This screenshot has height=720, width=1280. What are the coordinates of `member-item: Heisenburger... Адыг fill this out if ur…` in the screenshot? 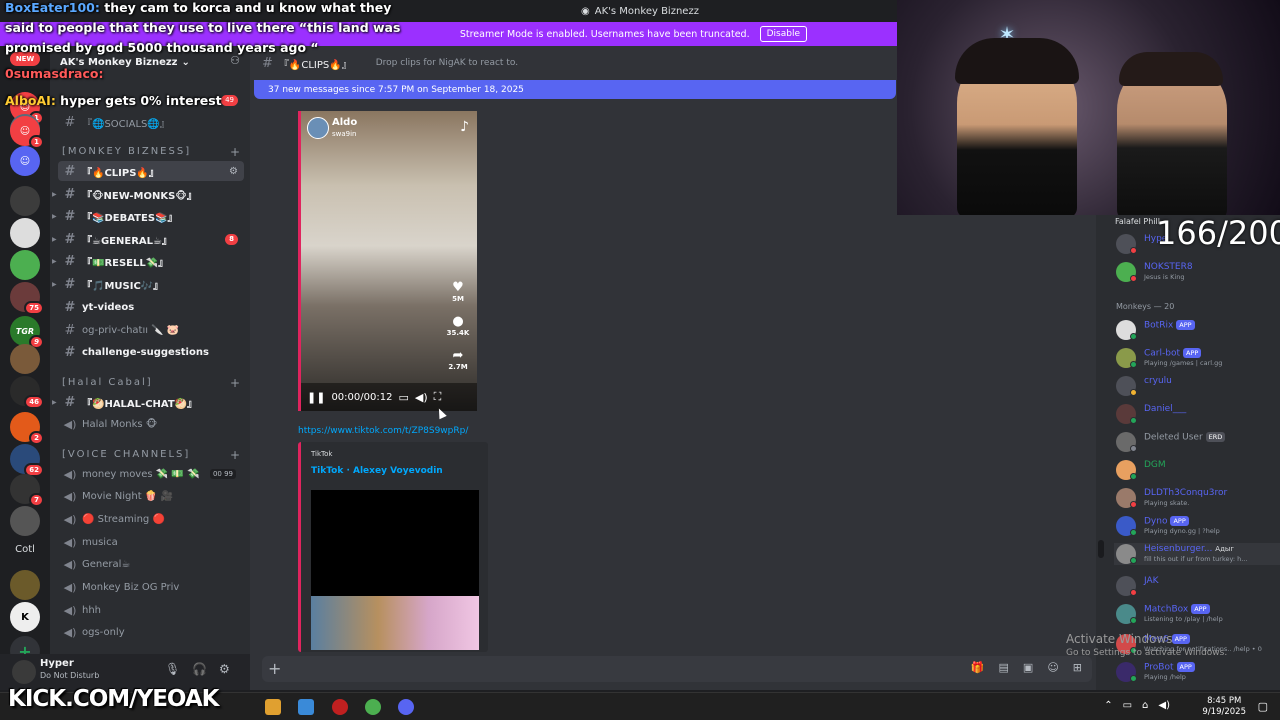 It's located at (1197, 554).